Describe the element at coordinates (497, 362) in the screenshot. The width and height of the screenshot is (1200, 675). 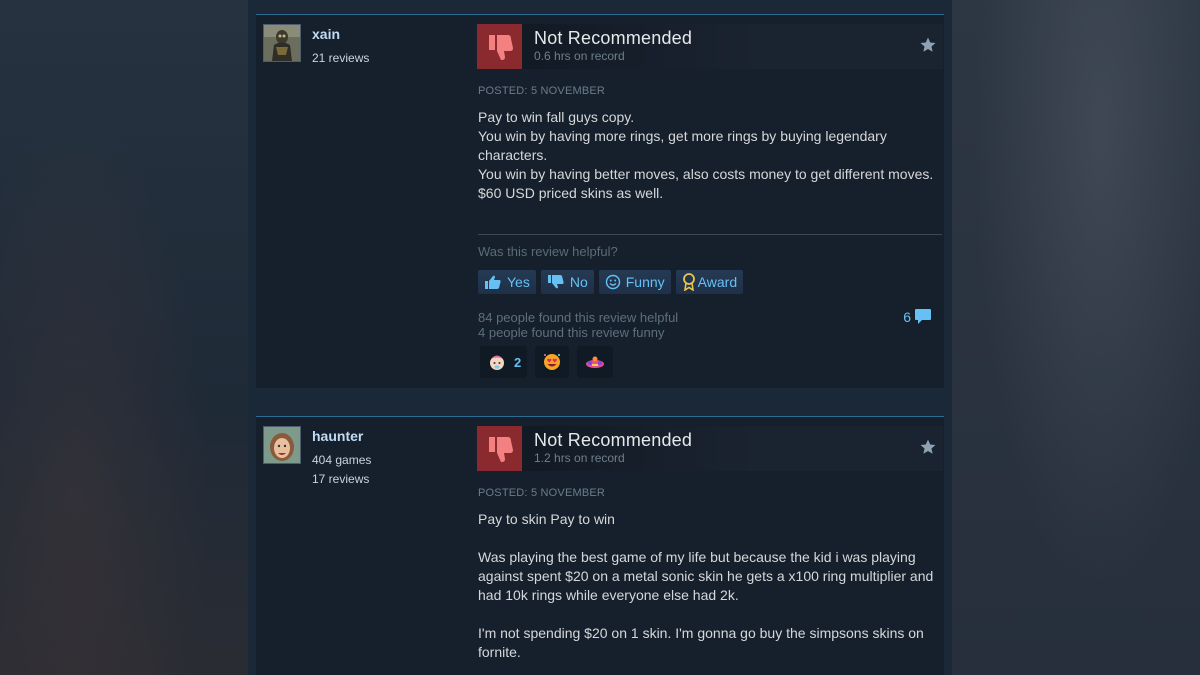
I see `baby-award-icon` at that location.